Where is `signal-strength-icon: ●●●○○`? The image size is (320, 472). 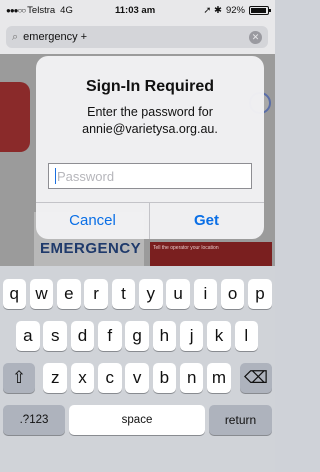 signal-strength-icon: ●●●○○ is located at coordinates (16, 10).